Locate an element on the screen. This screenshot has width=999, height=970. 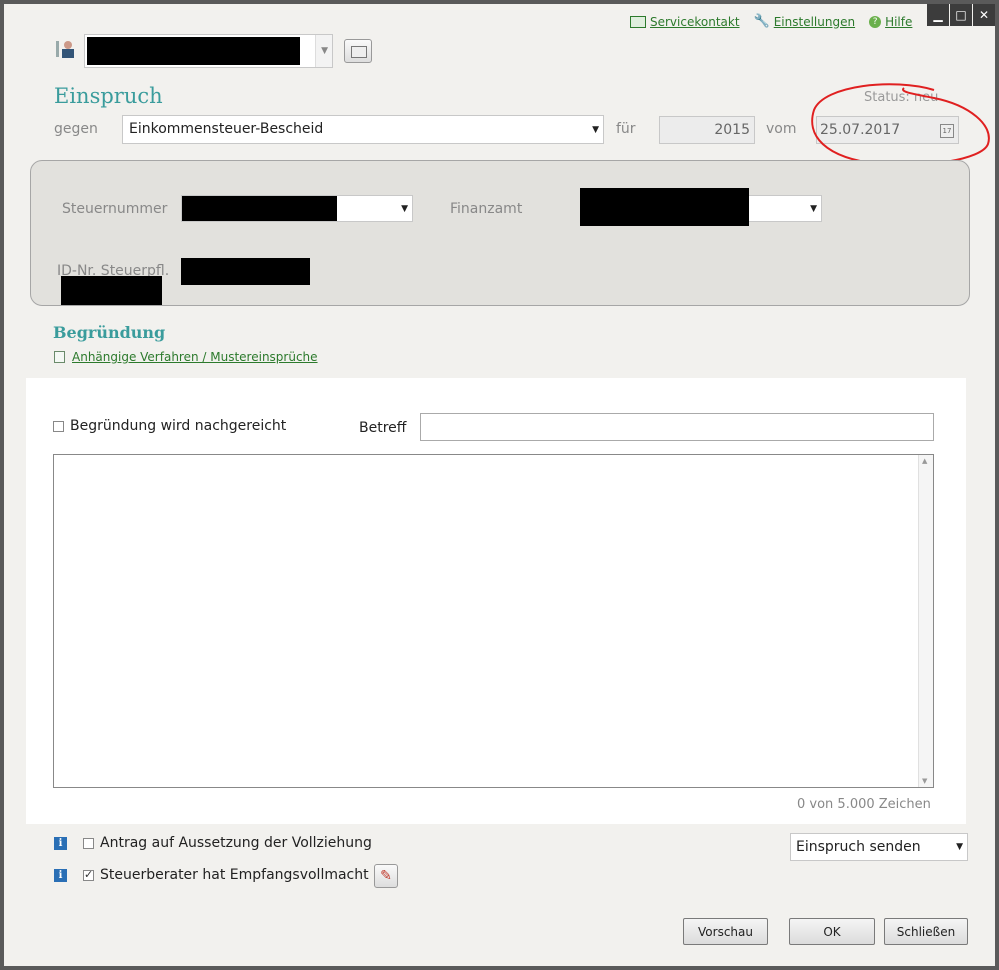
pencil-icon: ✎ is located at coordinates (386, 876).